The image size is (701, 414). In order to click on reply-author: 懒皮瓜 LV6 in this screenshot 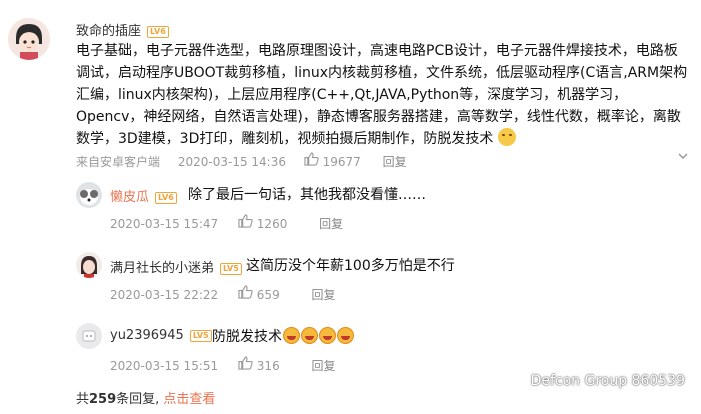, I will do `click(143, 195)`.